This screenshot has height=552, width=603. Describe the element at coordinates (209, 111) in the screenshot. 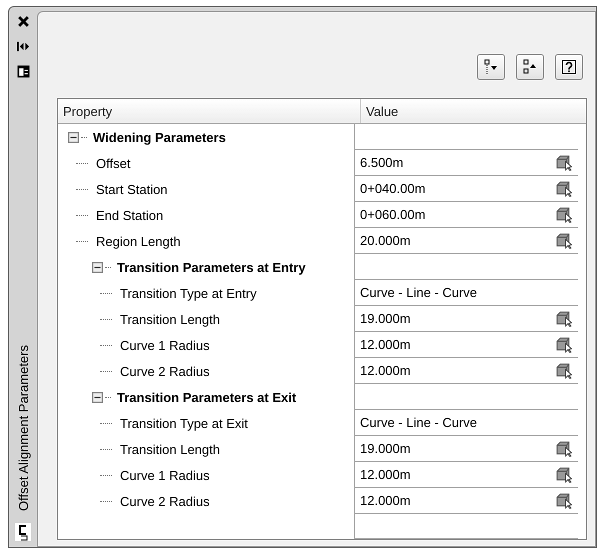

I see `column-header: Property` at that location.